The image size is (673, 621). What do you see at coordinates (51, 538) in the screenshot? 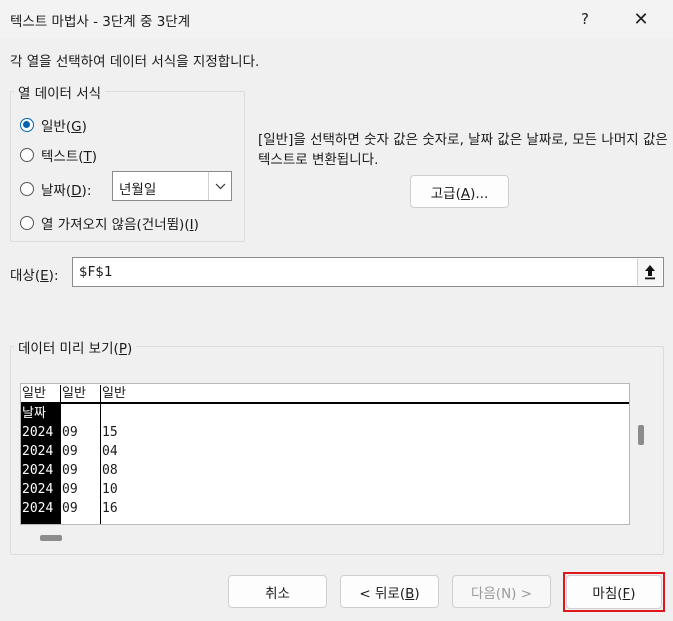
I see `horizontal-scrollbar-thumb` at bounding box center [51, 538].